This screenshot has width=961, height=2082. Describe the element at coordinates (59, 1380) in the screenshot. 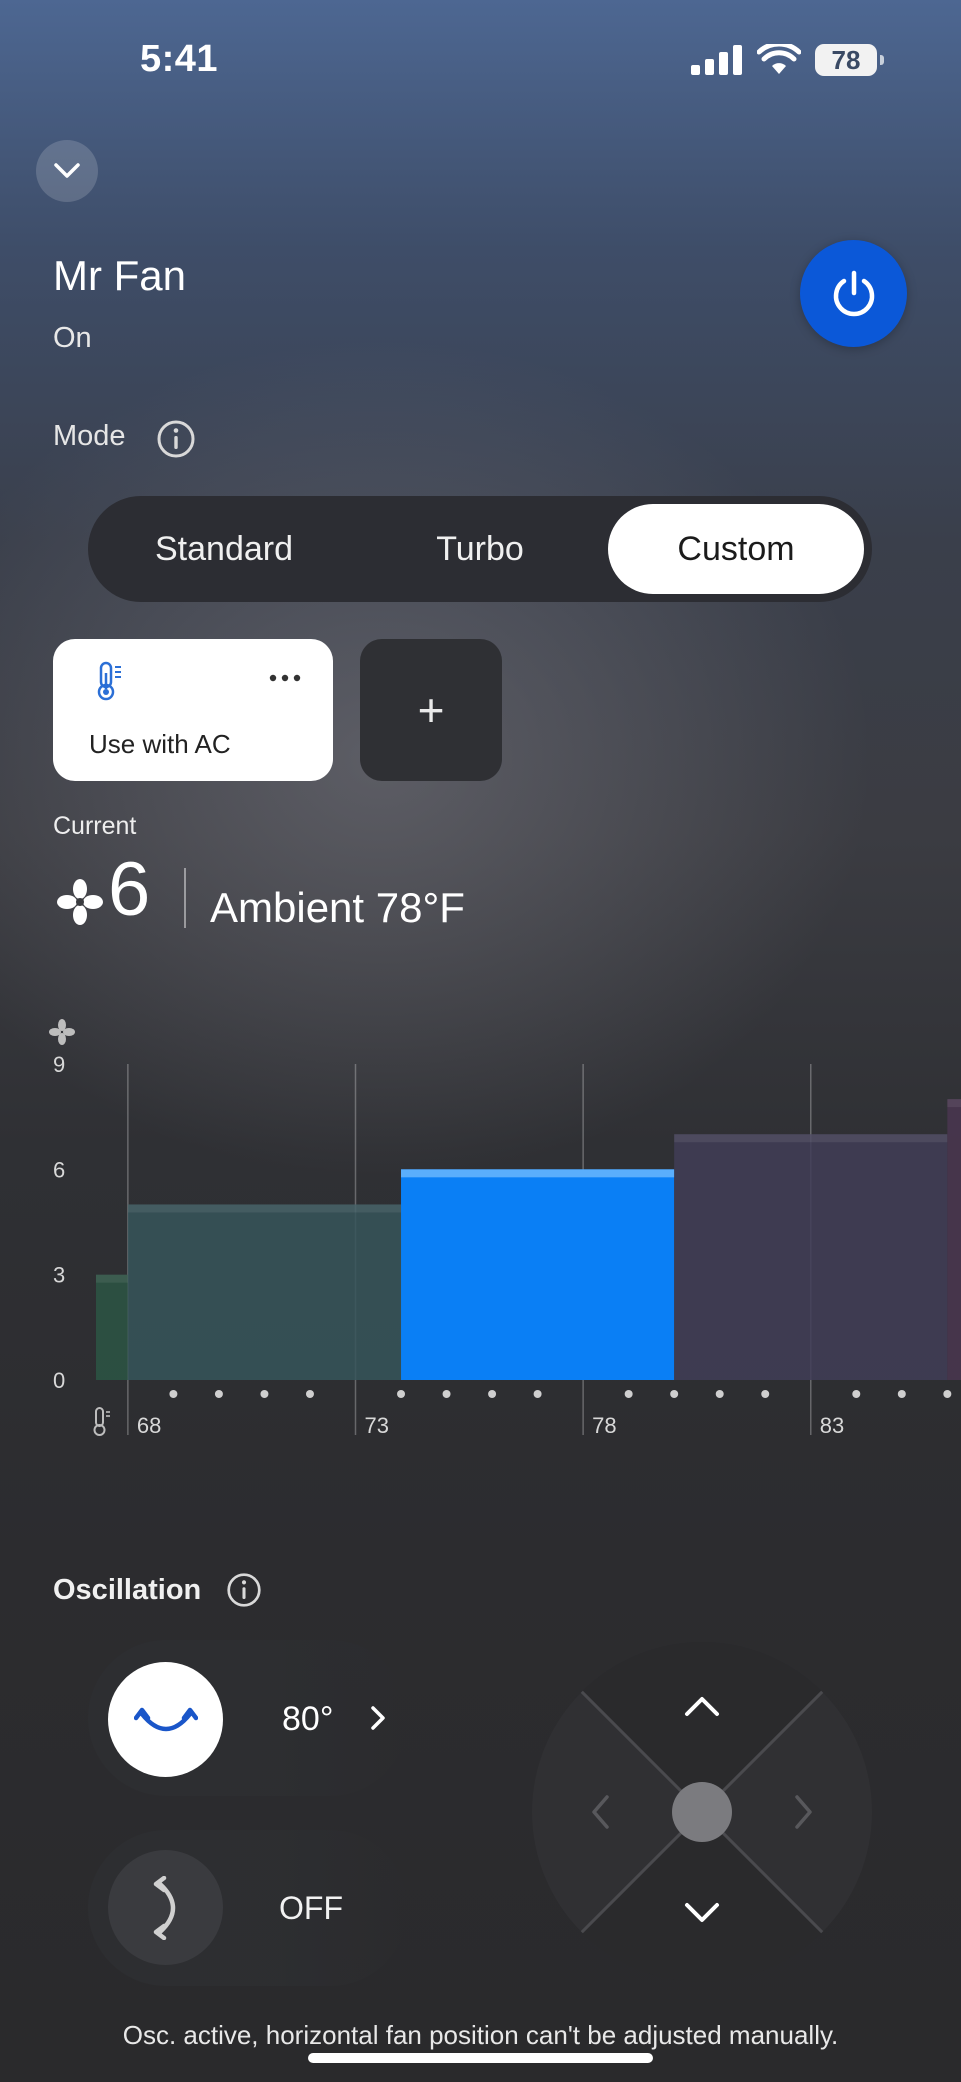

I see `chart-y-tick-label: 0` at that location.